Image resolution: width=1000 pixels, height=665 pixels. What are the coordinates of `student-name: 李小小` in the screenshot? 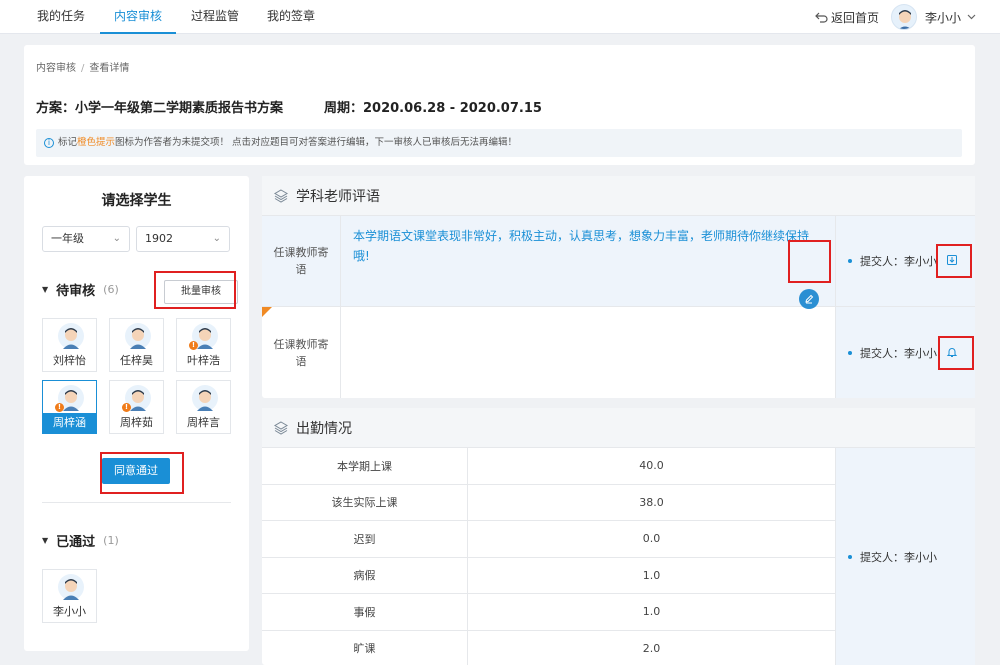 It's located at (69, 611).